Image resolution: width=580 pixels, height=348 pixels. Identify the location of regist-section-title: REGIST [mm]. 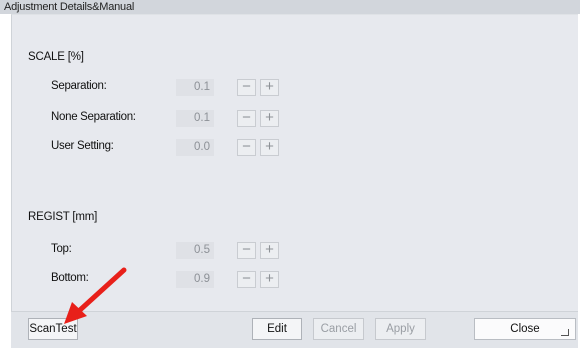
(63, 217).